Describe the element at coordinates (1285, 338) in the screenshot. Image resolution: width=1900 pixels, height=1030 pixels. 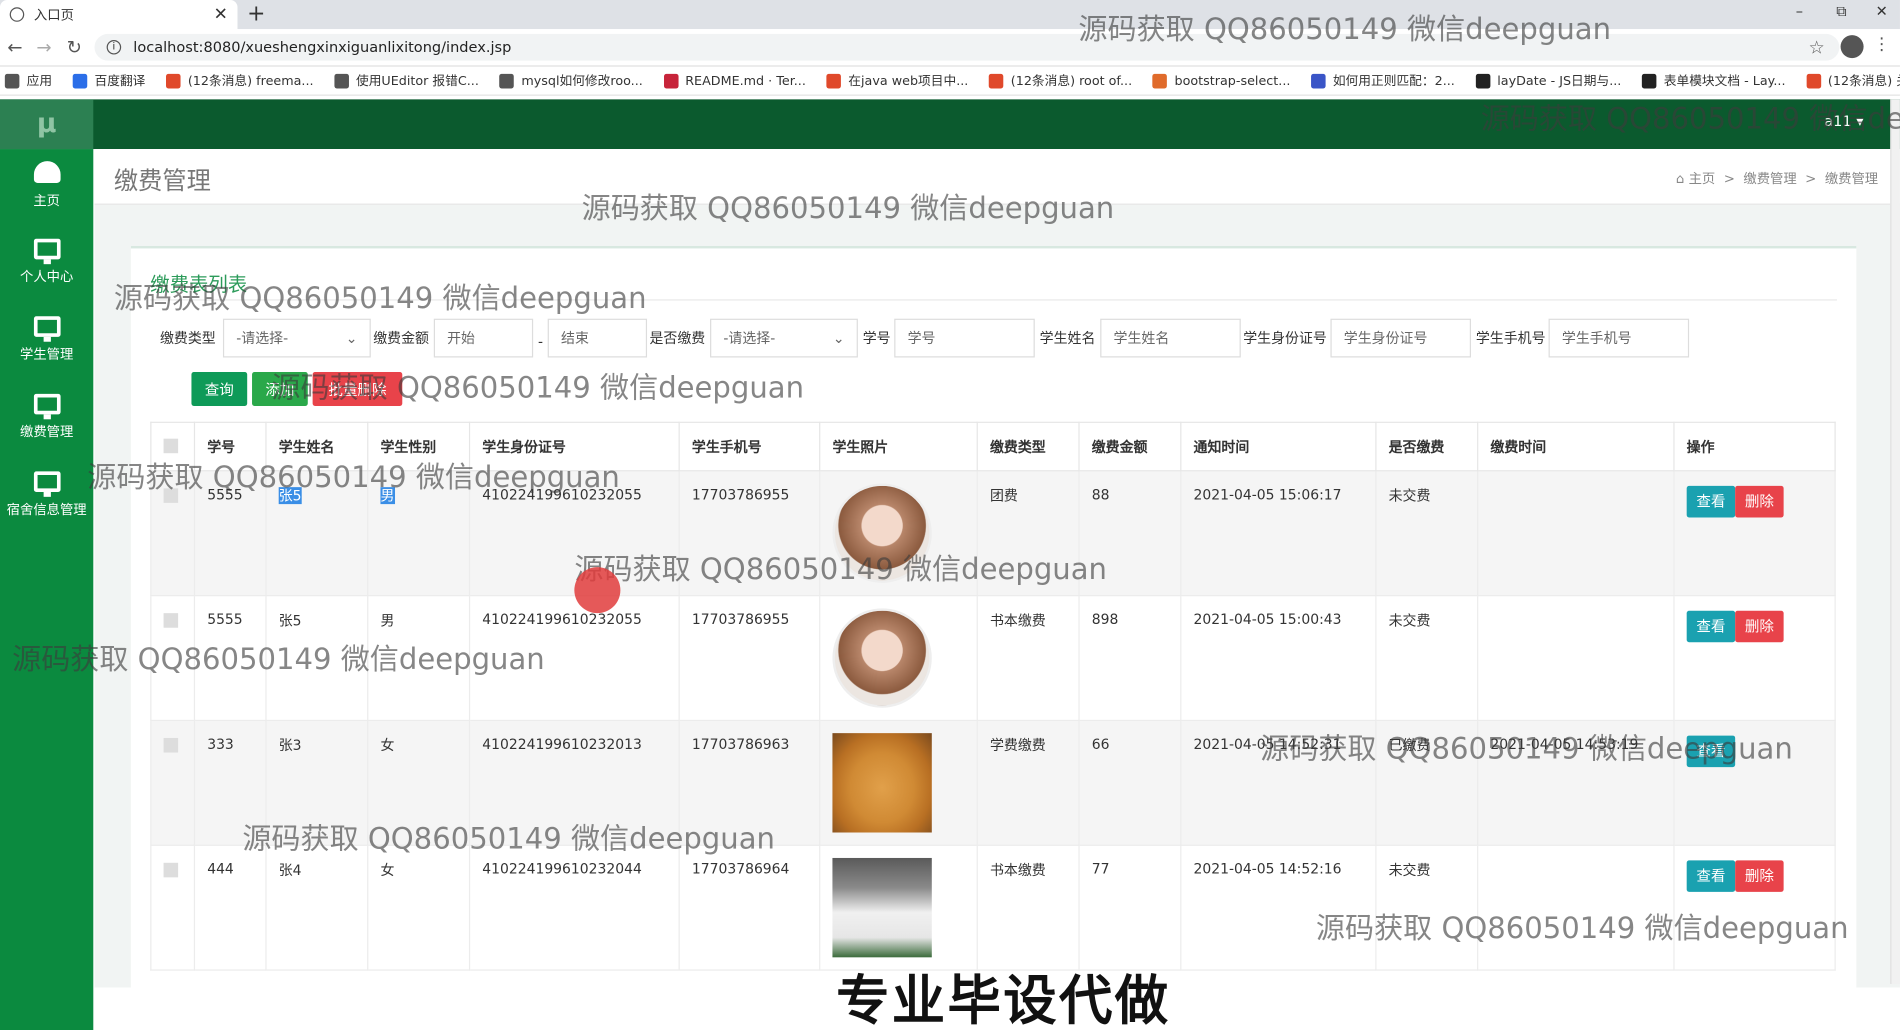
I see `student-id-label: 学生身份证号` at that location.